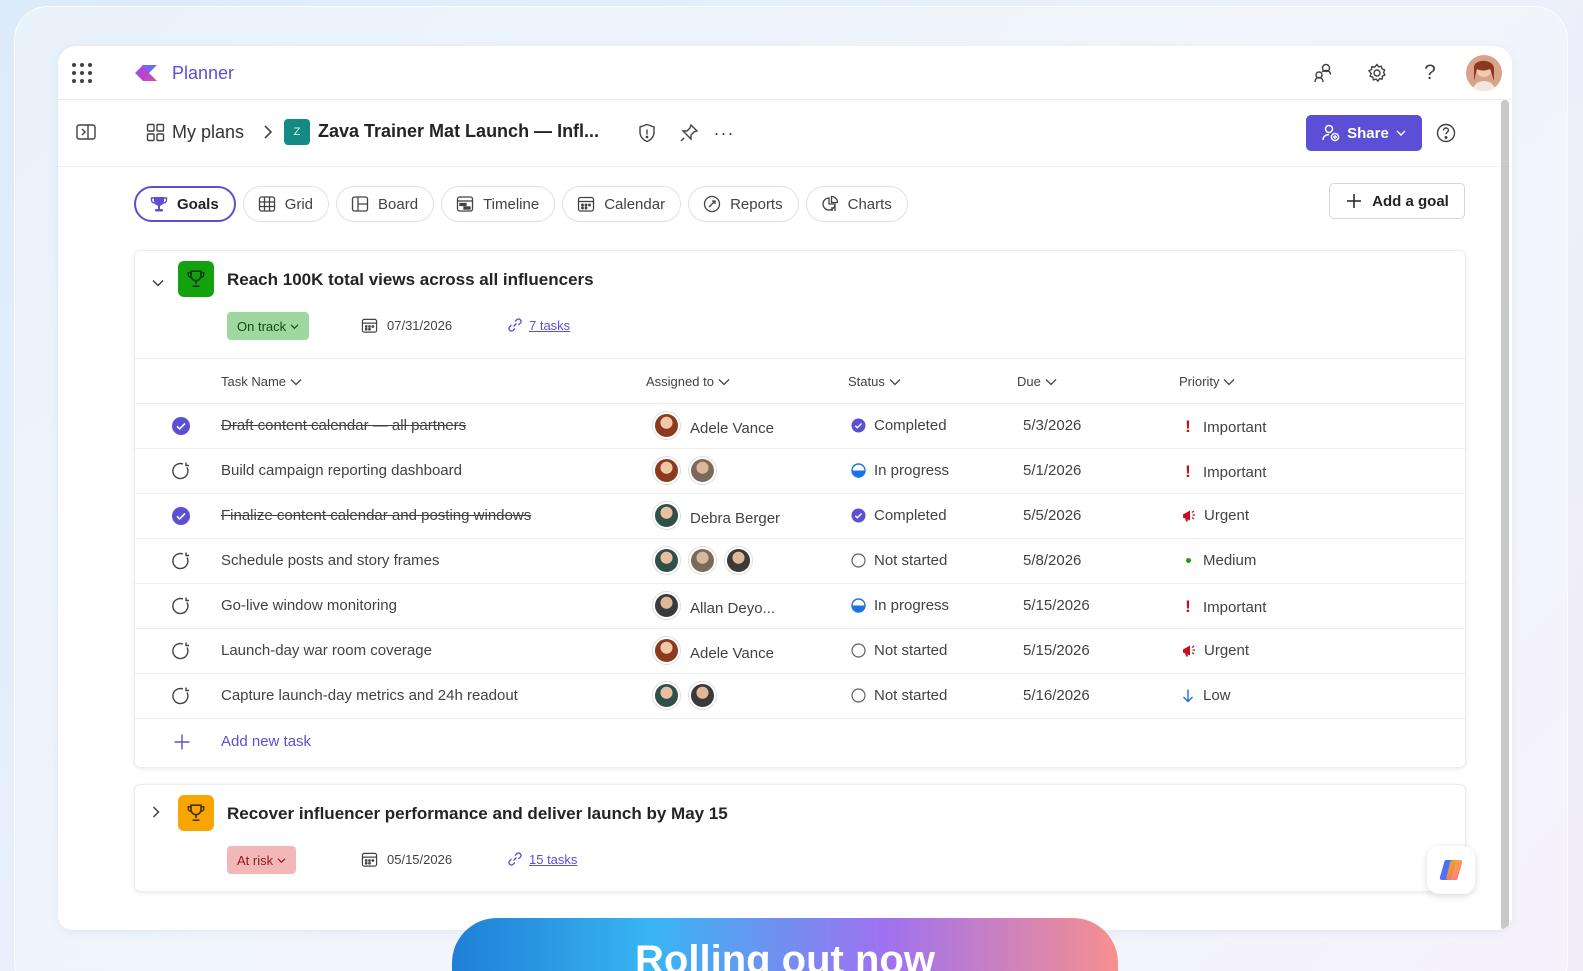  What do you see at coordinates (1505, 515) in the screenshot?
I see `vertical-scrollbar` at bounding box center [1505, 515].